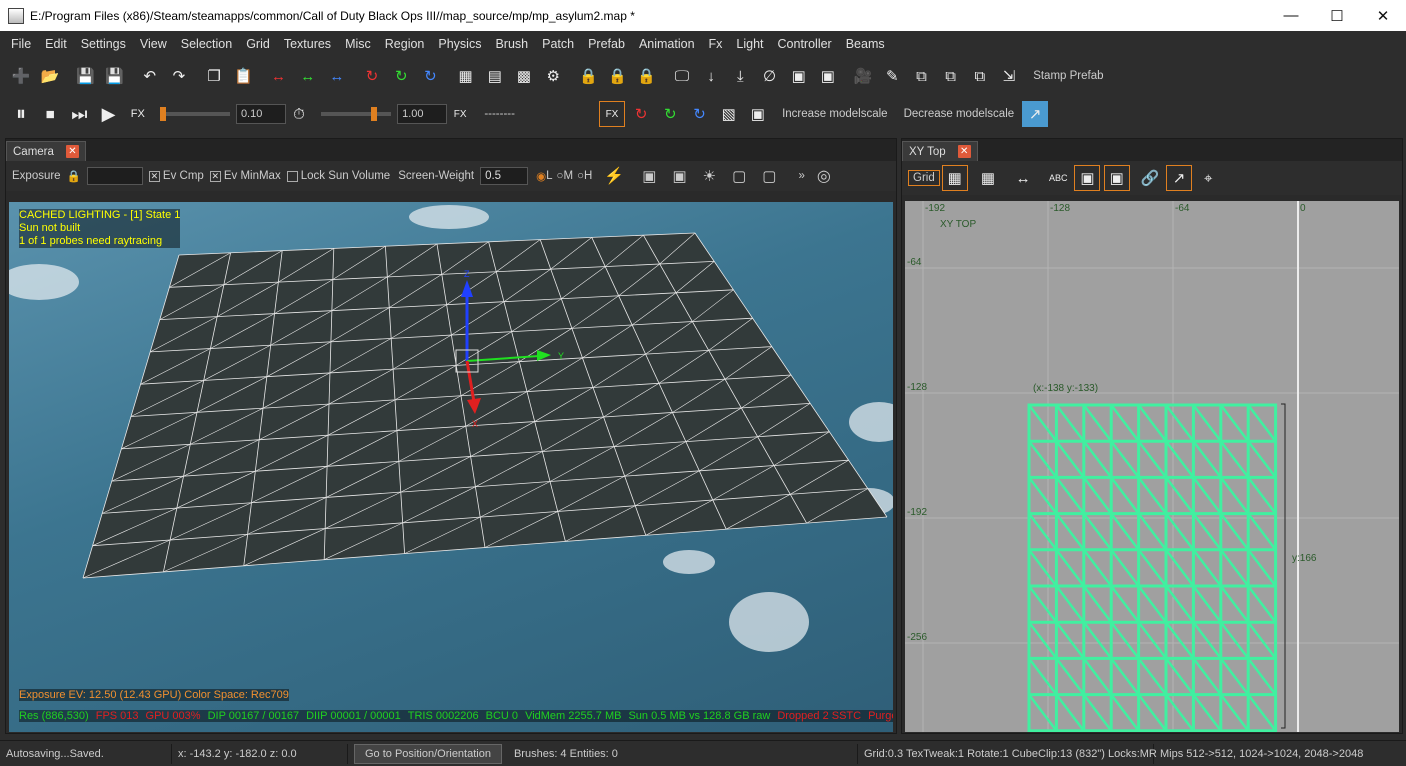 The image size is (1406, 766). What do you see at coordinates (716, 44) in the screenshot?
I see `menu-fx: Fx` at bounding box center [716, 44].